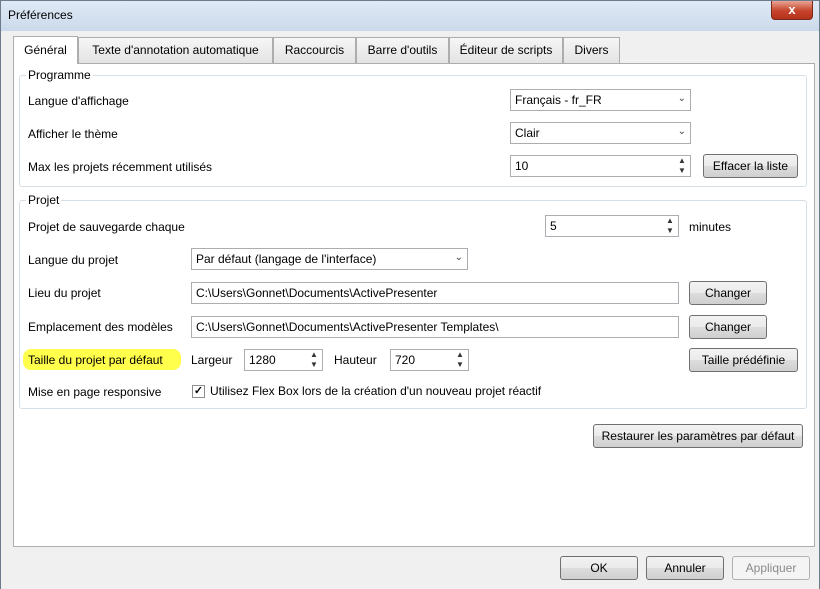 This screenshot has height=589, width=820. I want to click on width-label: Largeur, so click(212, 360).